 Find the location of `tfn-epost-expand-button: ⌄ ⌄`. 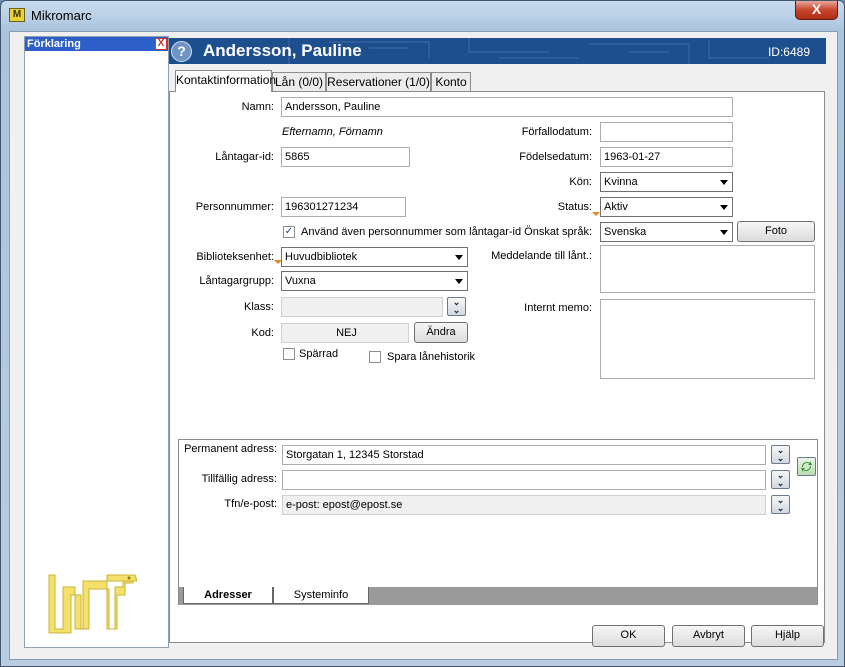

tfn-epost-expand-button: ⌄ ⌄ is located at coordinates (780, 504).